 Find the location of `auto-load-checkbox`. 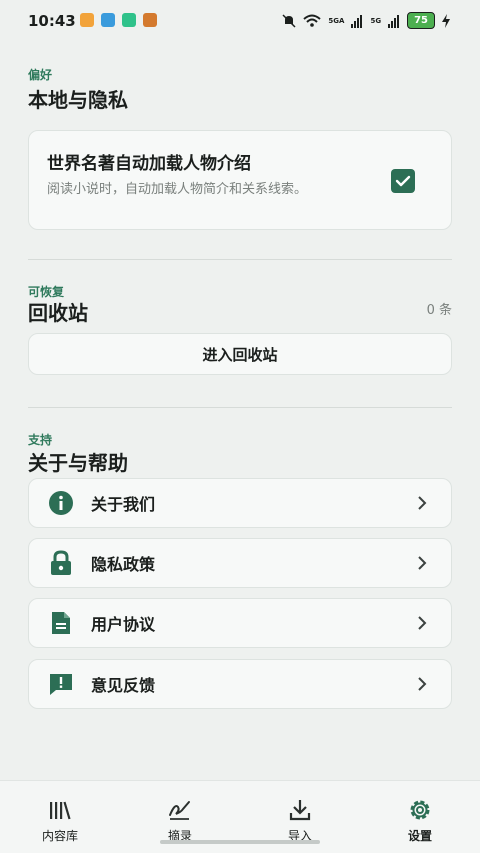

auto-load-checkbox is located at coordinates (403, 181).